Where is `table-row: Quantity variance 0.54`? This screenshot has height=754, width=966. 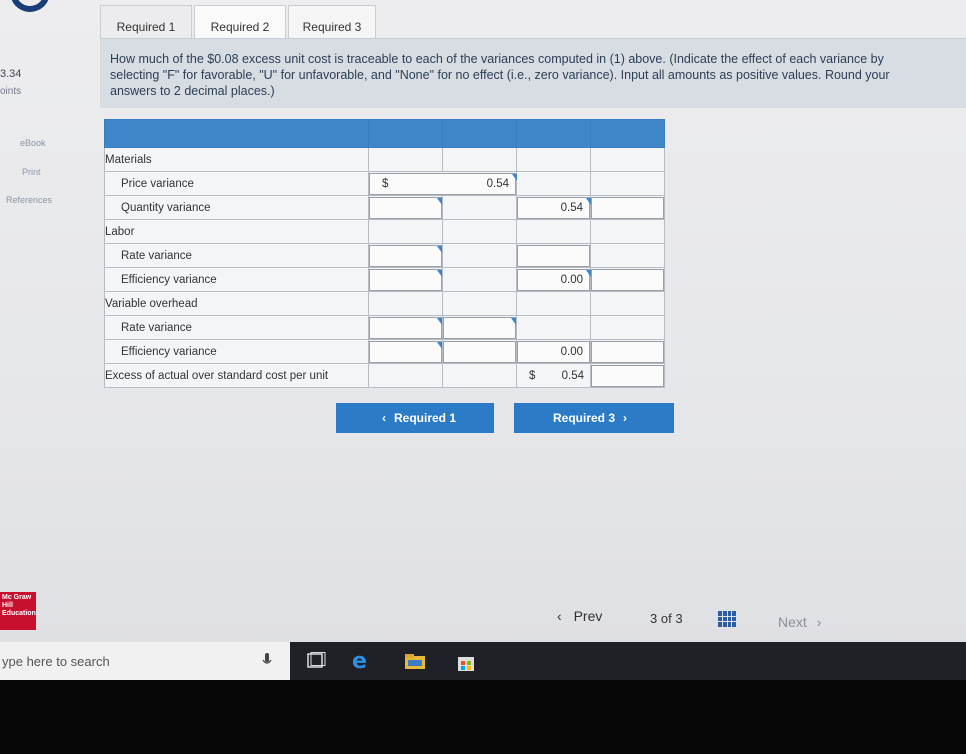
table-row: Quantity variance 0.54 is located at coordinates (384, 207).